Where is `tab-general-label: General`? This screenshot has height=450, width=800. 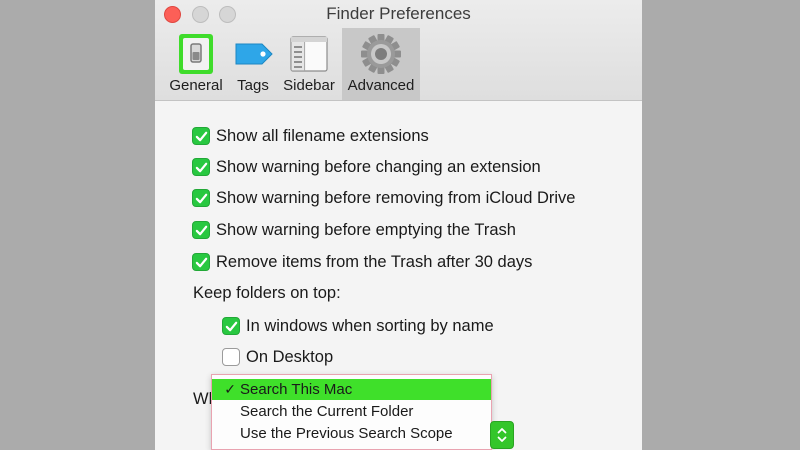
tab-general-label: General is located at coordinates (196, 85).